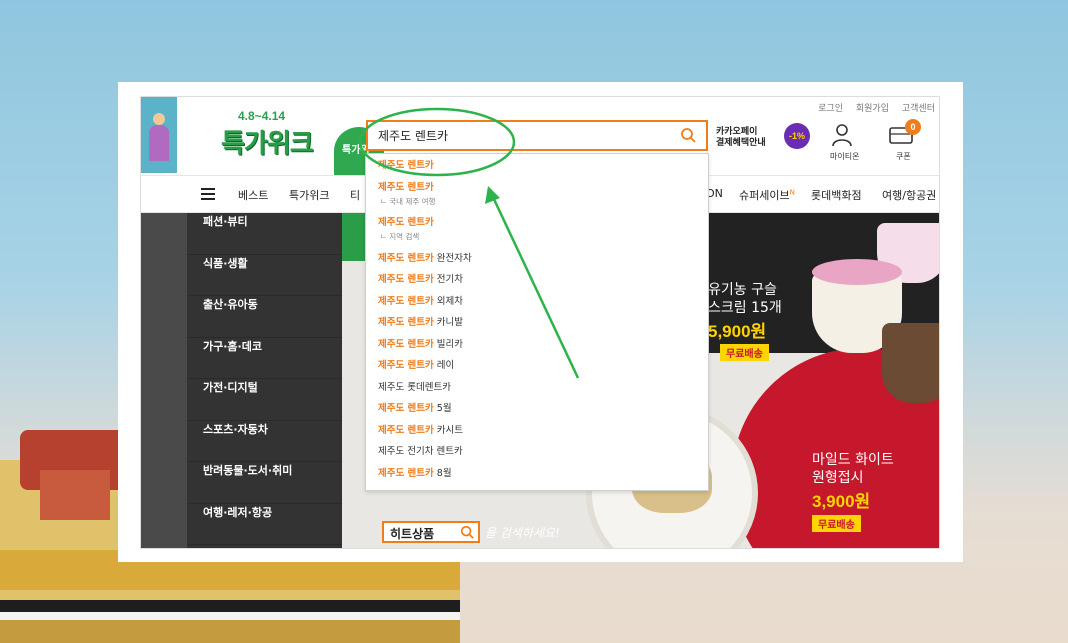 The image size is (1068, 643). Describe the element at coordinates (452, 258) in the screenshot. I see `autocomplete-rest: 완전자차` at that location.